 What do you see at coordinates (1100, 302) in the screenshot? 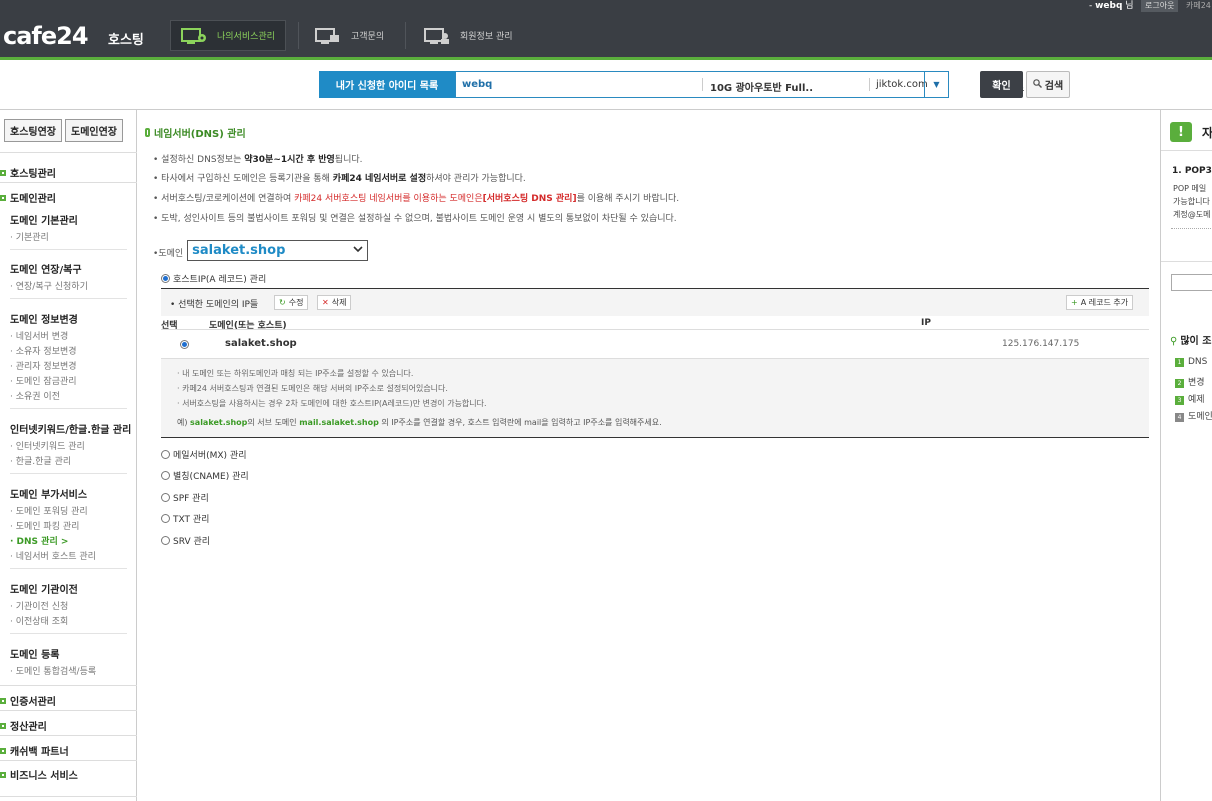
I see `add-a-record-button: + A 레코드 추가` at bounding box center [1100, 302].